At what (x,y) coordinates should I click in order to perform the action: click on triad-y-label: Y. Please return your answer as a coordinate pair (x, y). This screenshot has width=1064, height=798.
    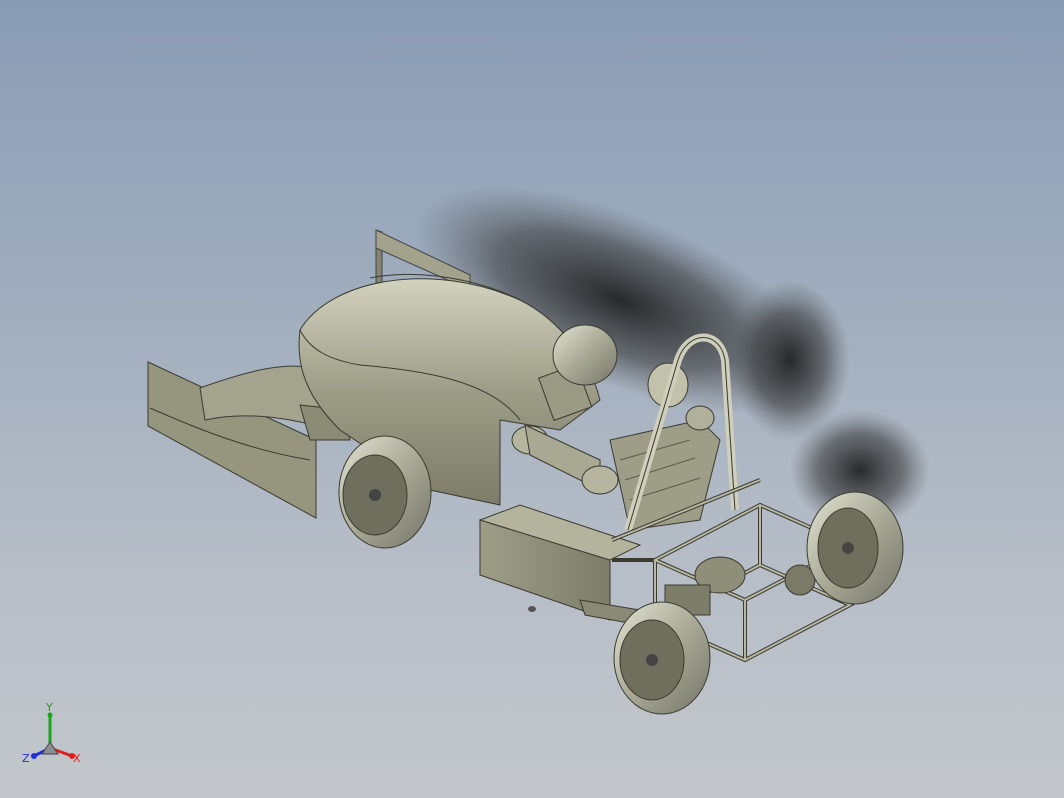
    Looking at the image, I should click on (49, 707).